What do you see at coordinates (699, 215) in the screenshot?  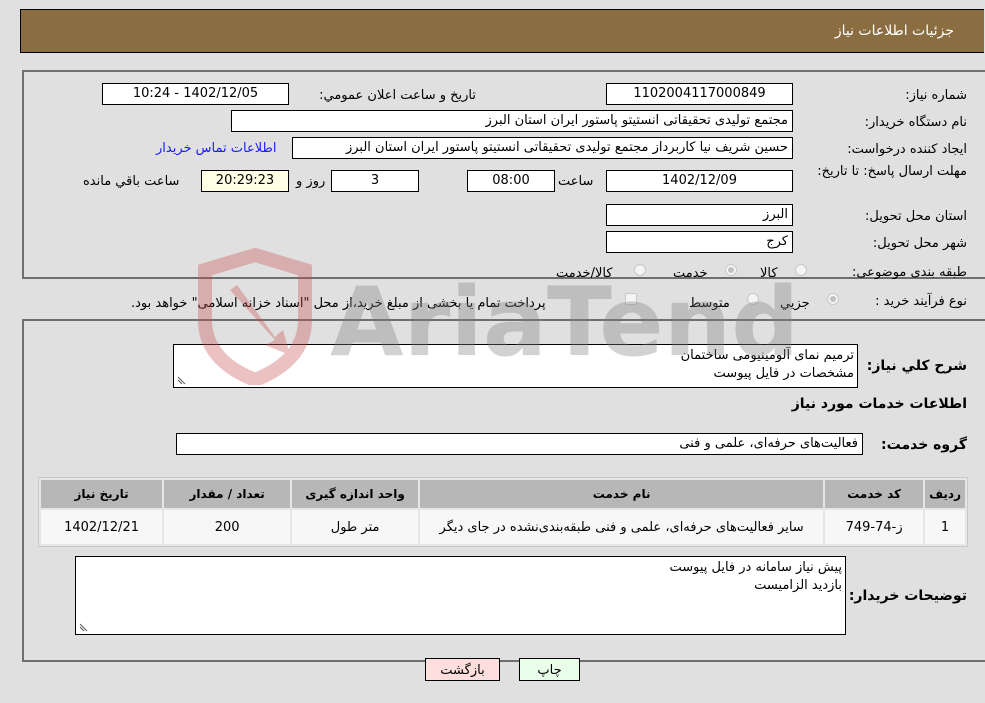 I see `province-field: البرز` at bounding box center [699, 215].